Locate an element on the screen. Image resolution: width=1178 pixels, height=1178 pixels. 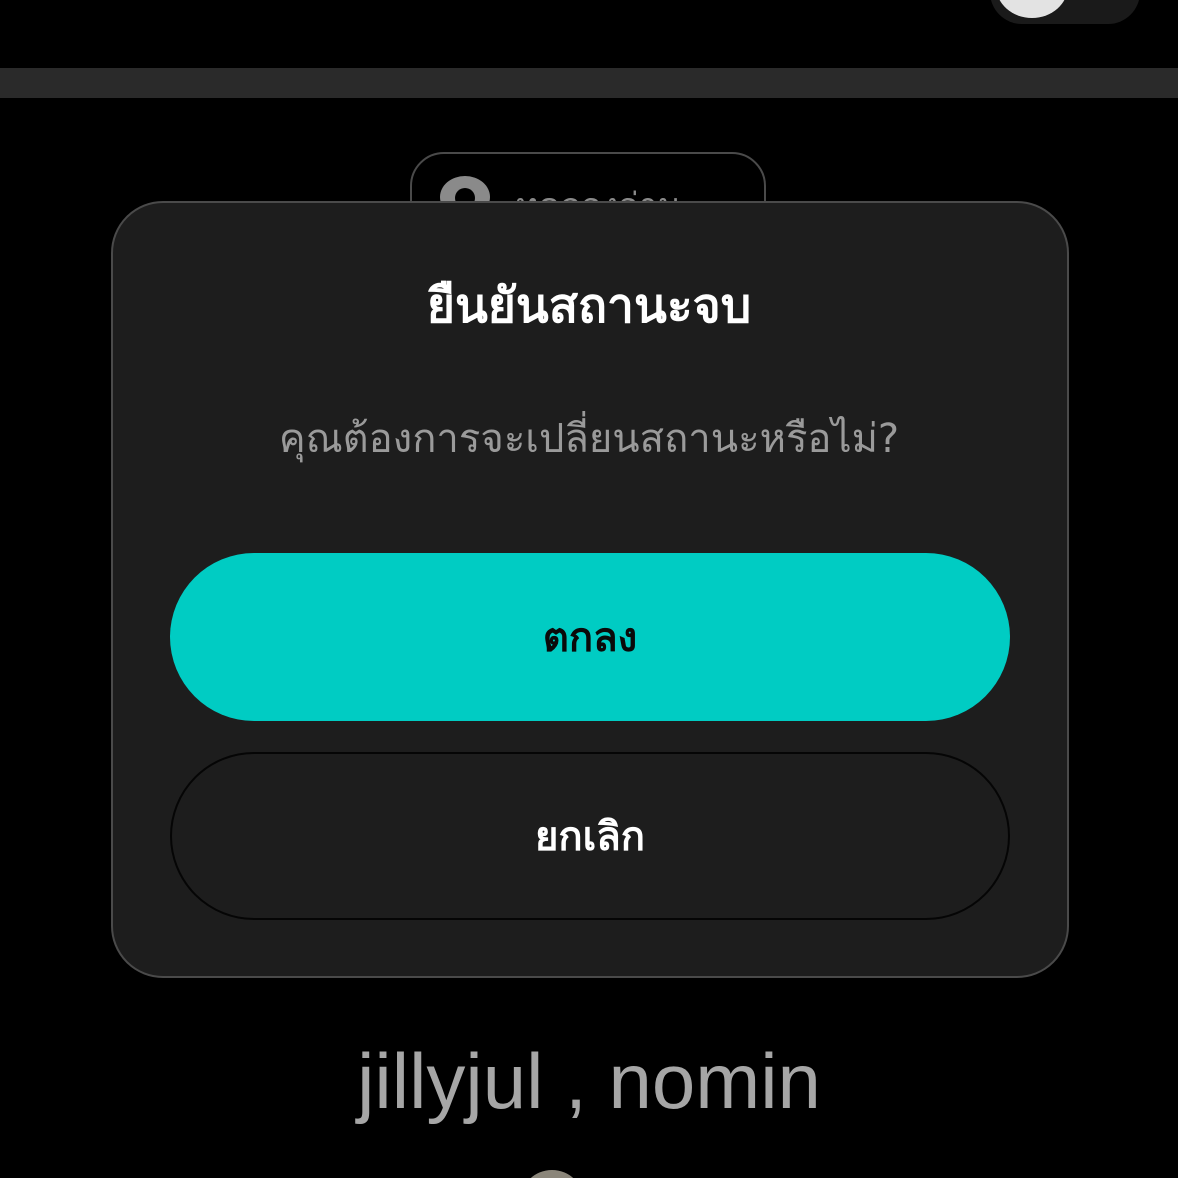
section-divider is located at coordinates (589, 83).